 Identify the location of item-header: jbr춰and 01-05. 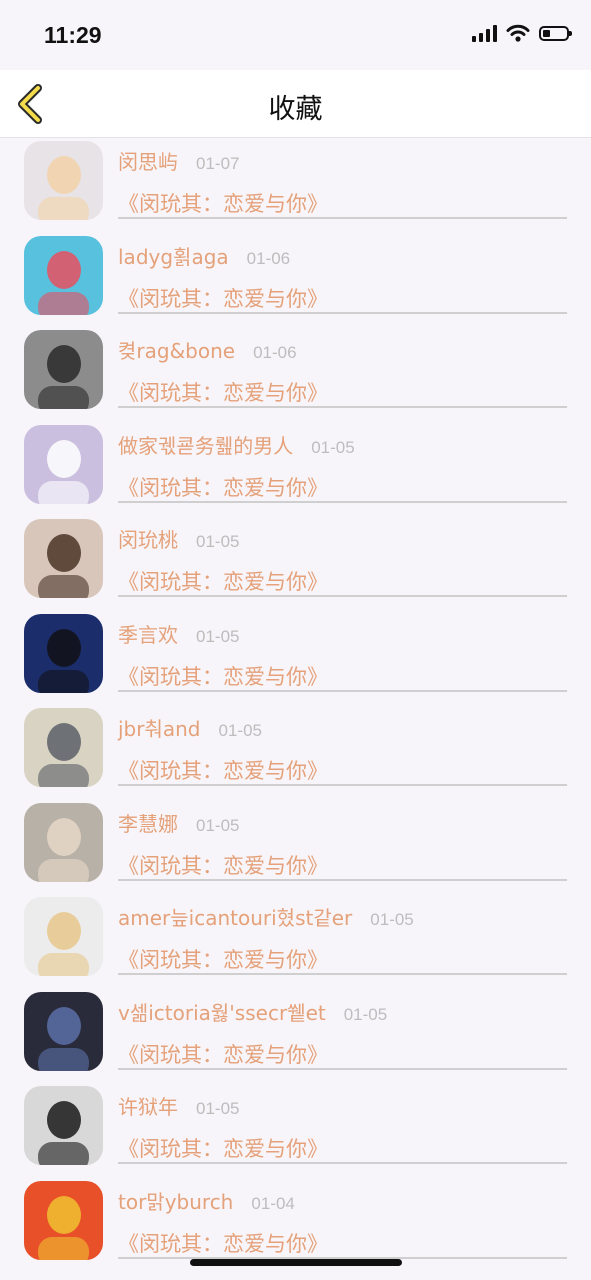
(190, 727).